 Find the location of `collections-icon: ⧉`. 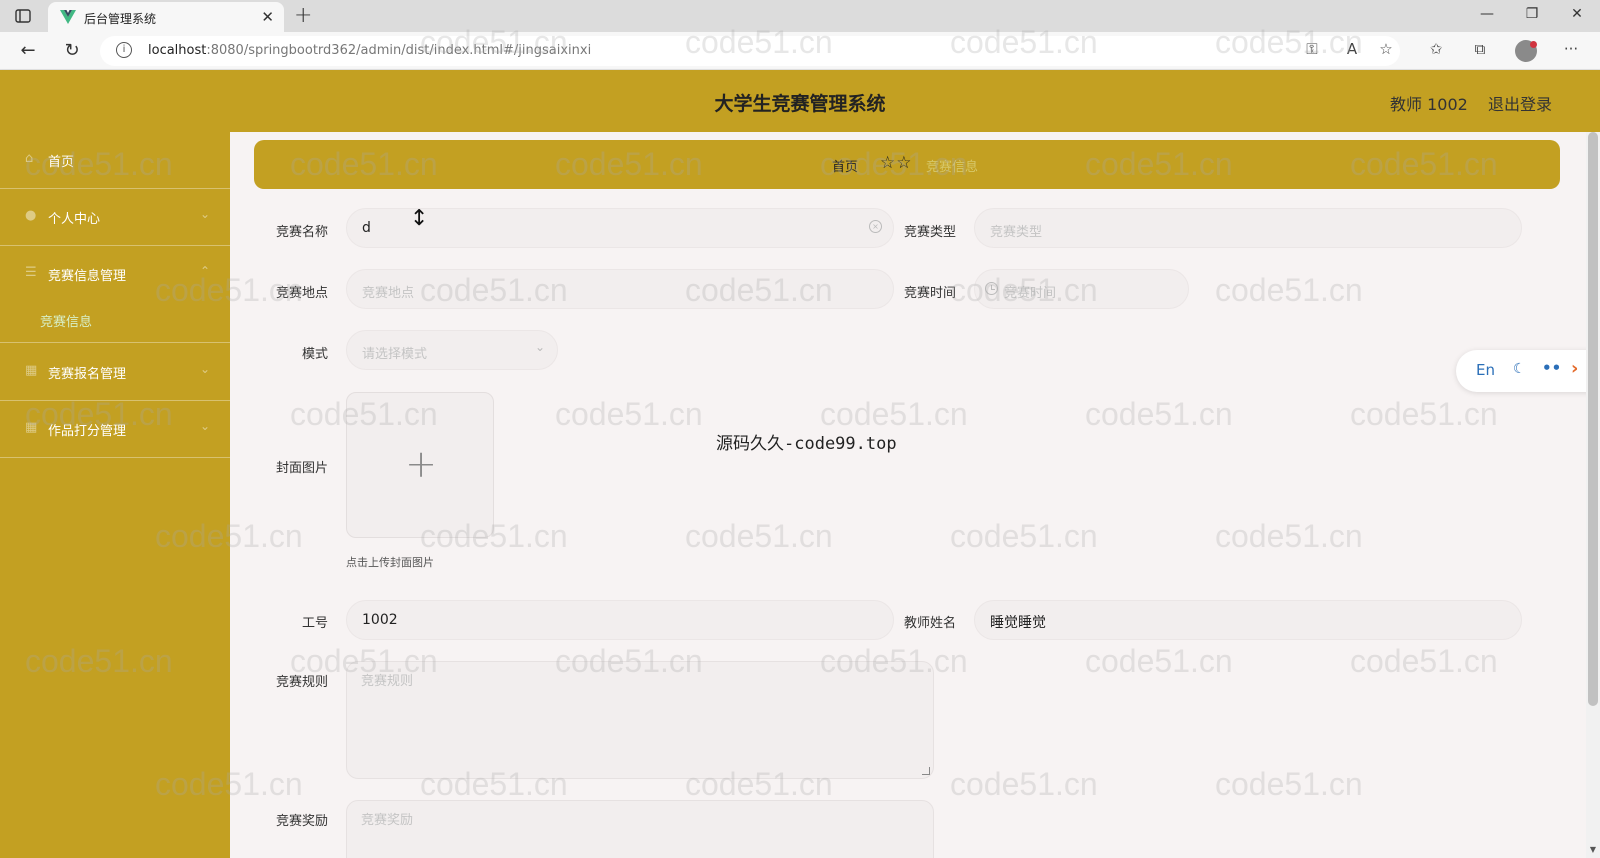

collections-icon: ⧉ is located at coordinates (1480, 49).